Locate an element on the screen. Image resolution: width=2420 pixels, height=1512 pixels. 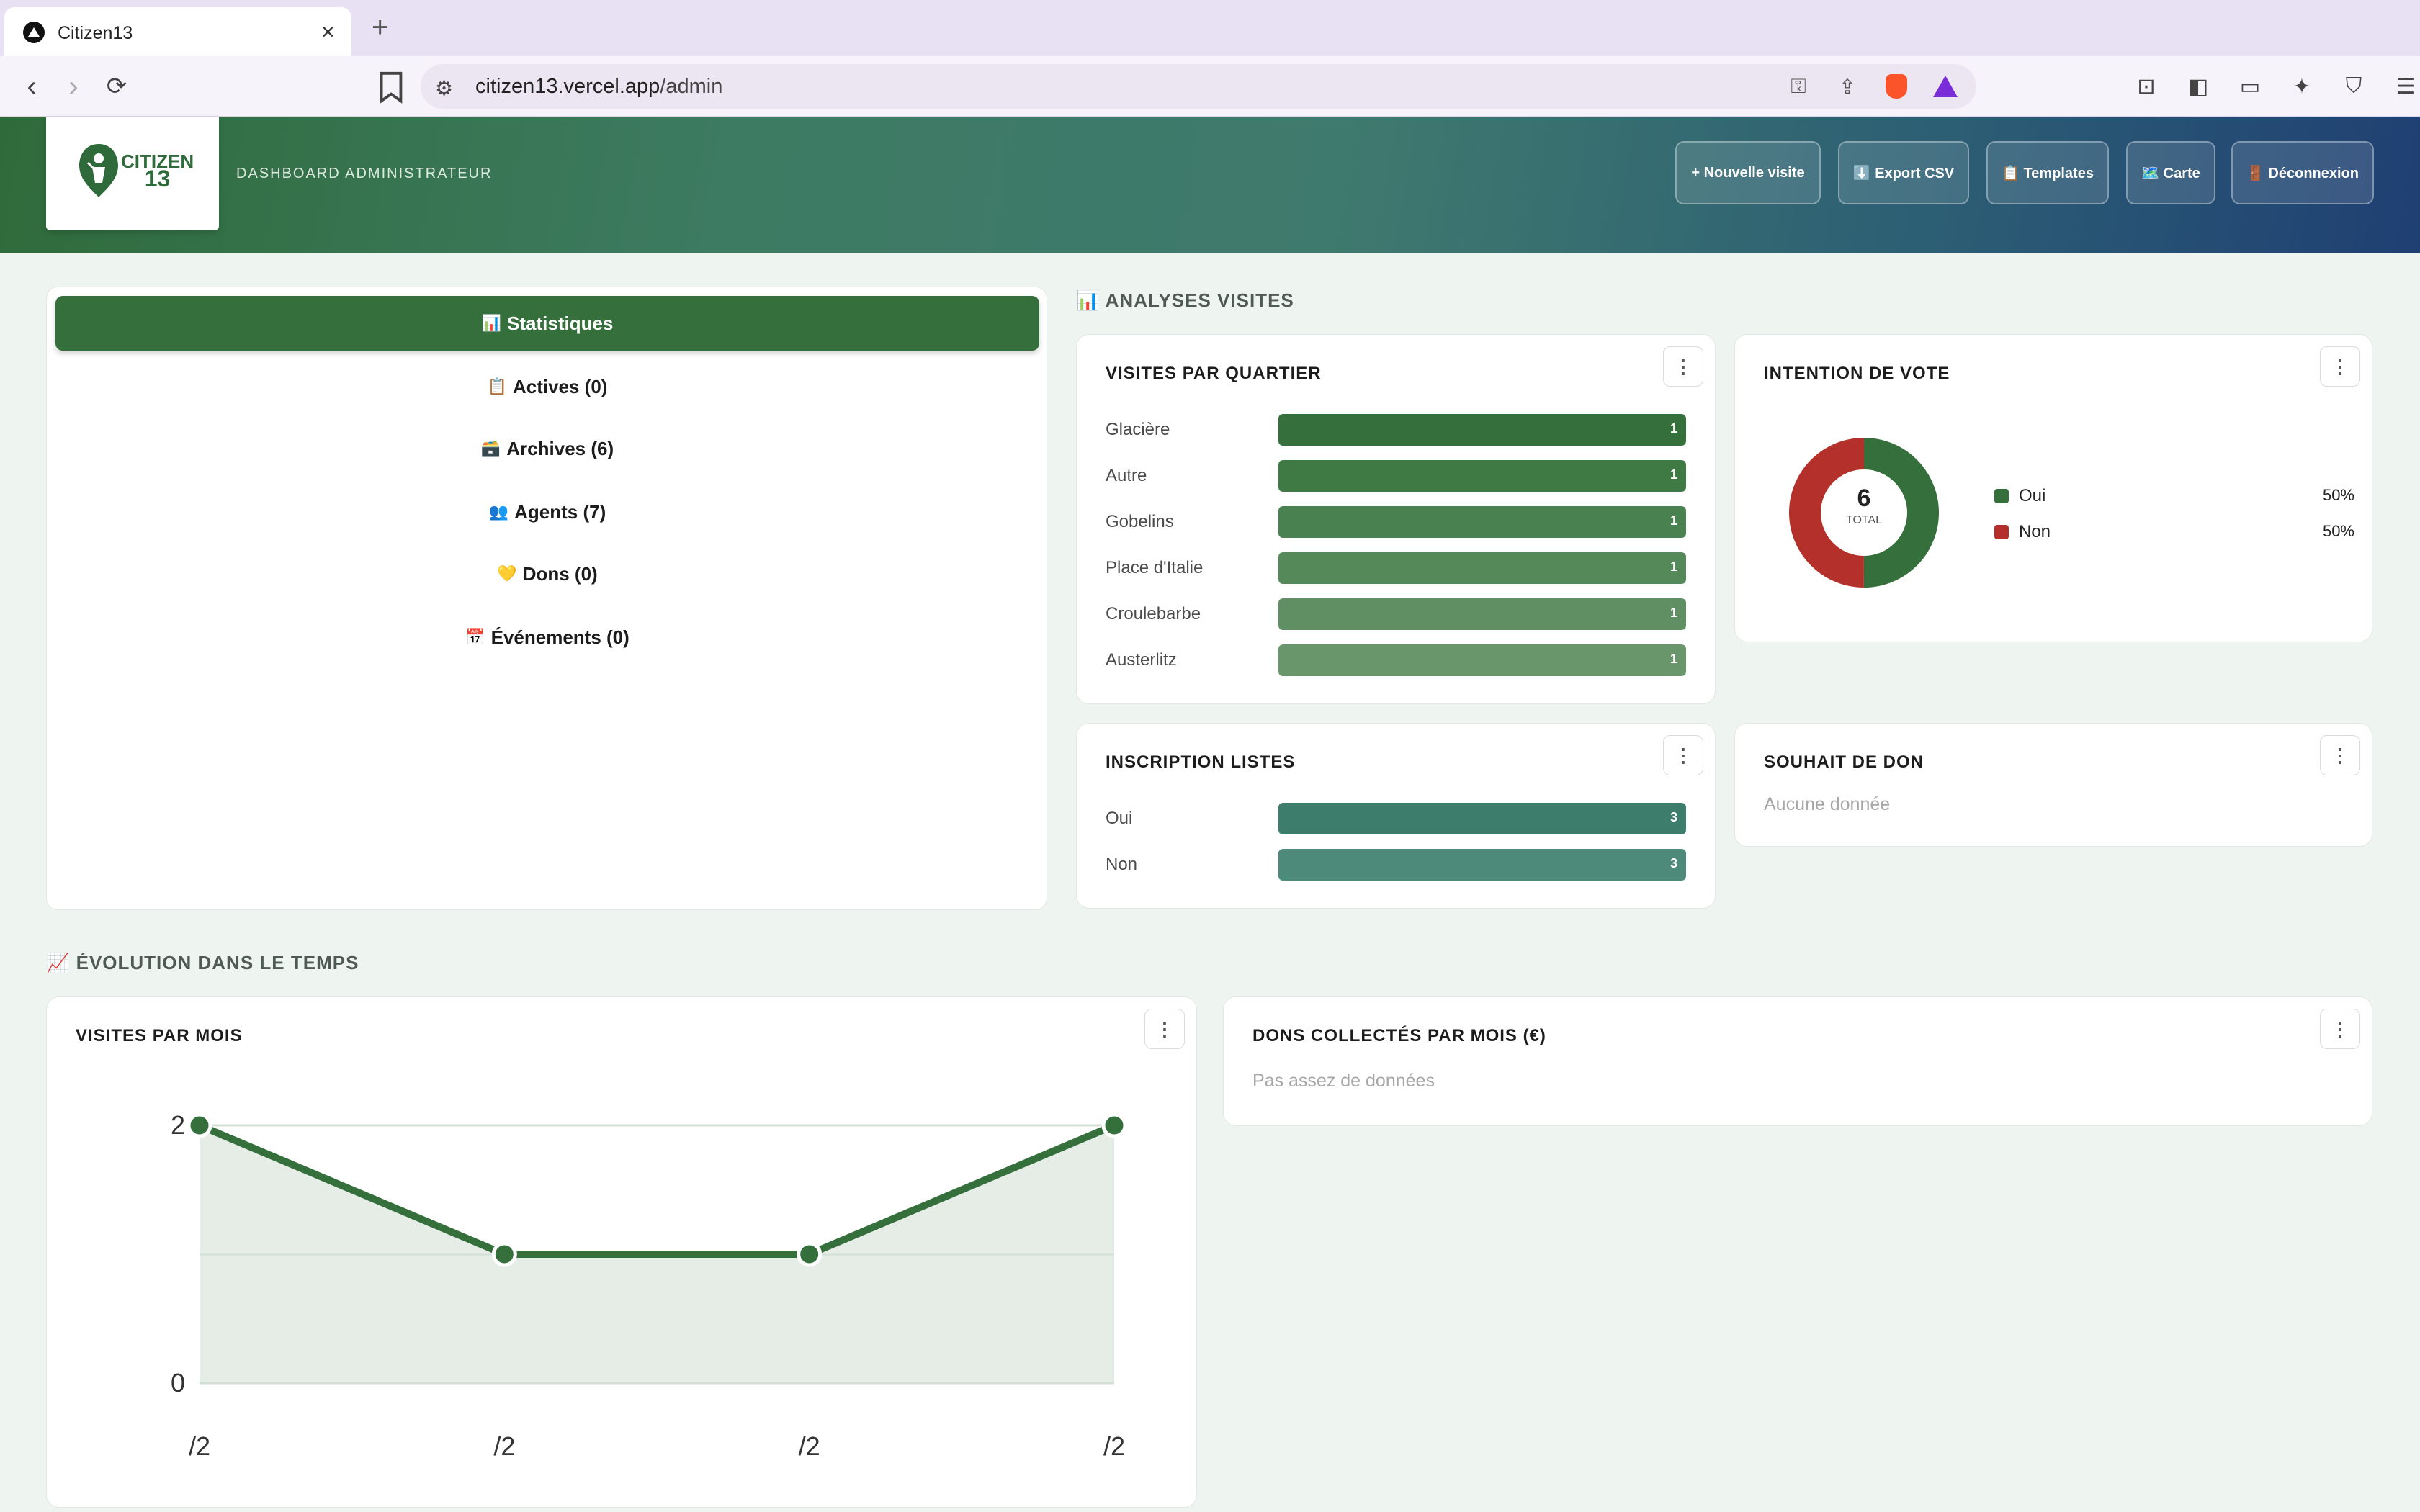
sidebar-toggle-icon: ◧ is located at coordinates (2198, 86).